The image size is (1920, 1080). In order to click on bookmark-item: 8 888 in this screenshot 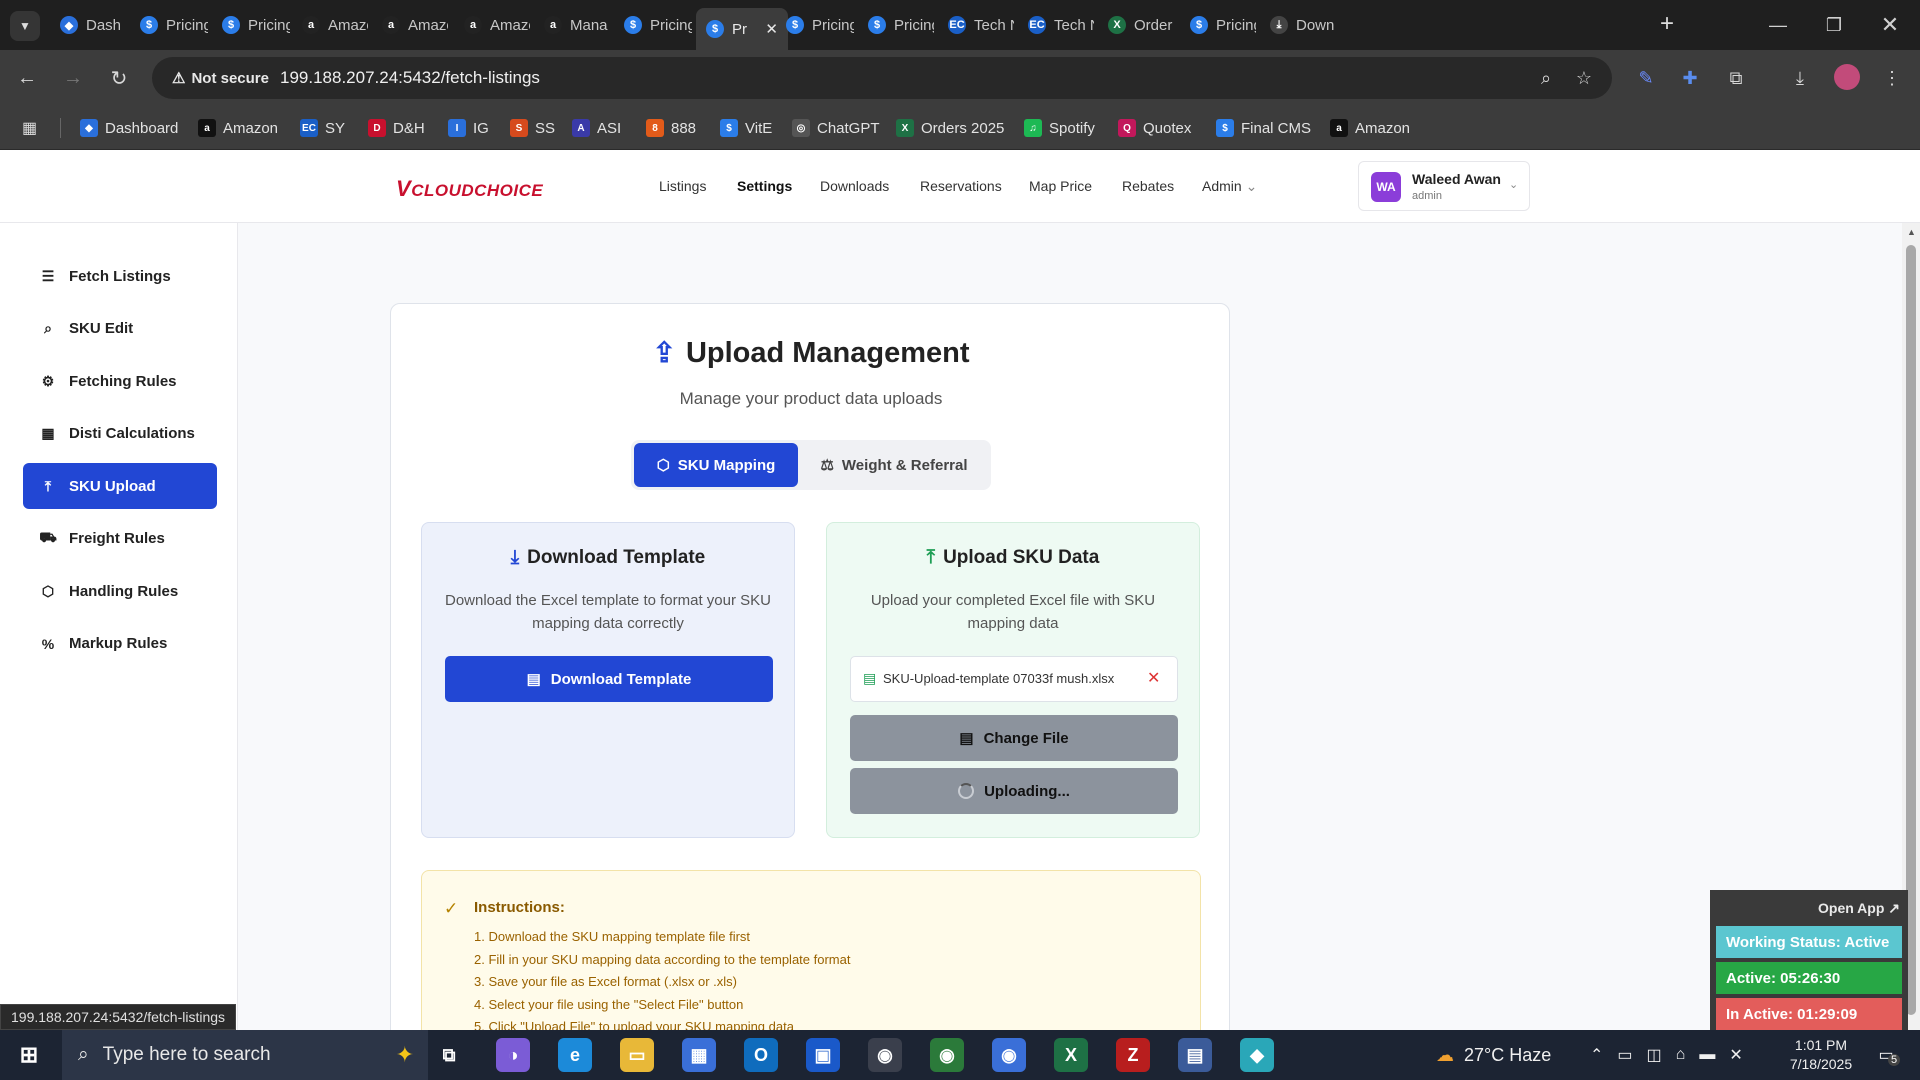, I will do `click(671, 128)`.